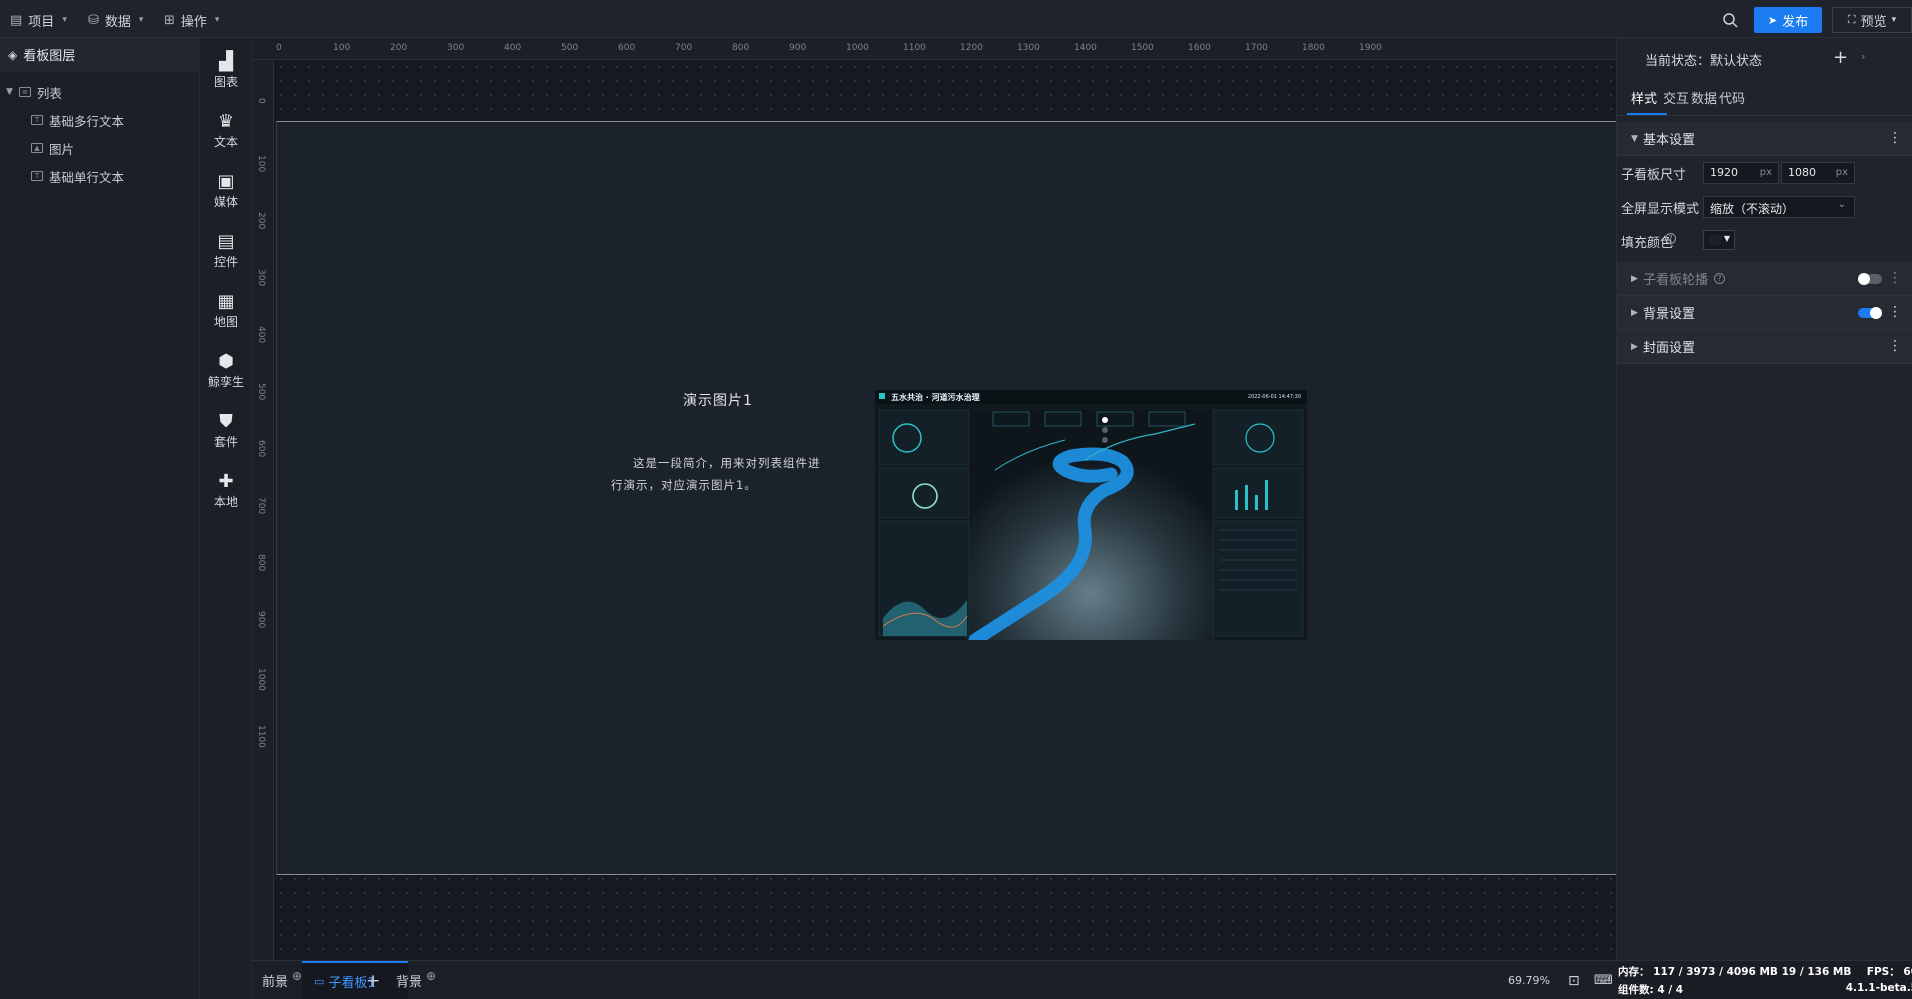 This screenshot has height=999, width=1912. I want to click on props-tabs: 样式 交互 数据 代码, so click(1764, 98).